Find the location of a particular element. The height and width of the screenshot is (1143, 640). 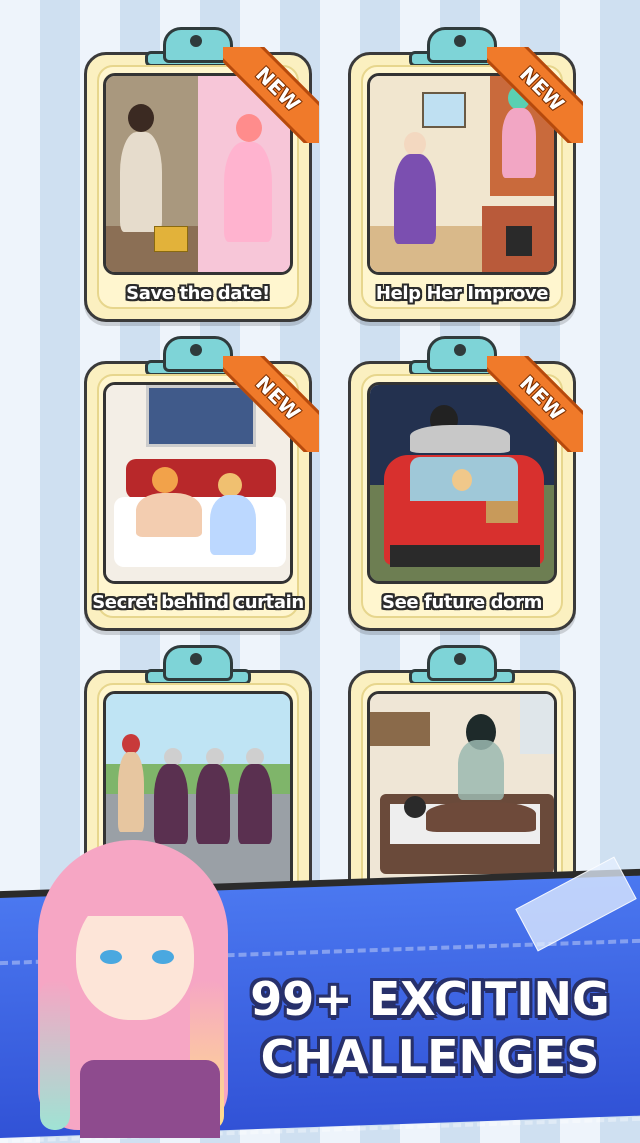

level-title: Secret behind curtain is located at coordinates (198, 602).